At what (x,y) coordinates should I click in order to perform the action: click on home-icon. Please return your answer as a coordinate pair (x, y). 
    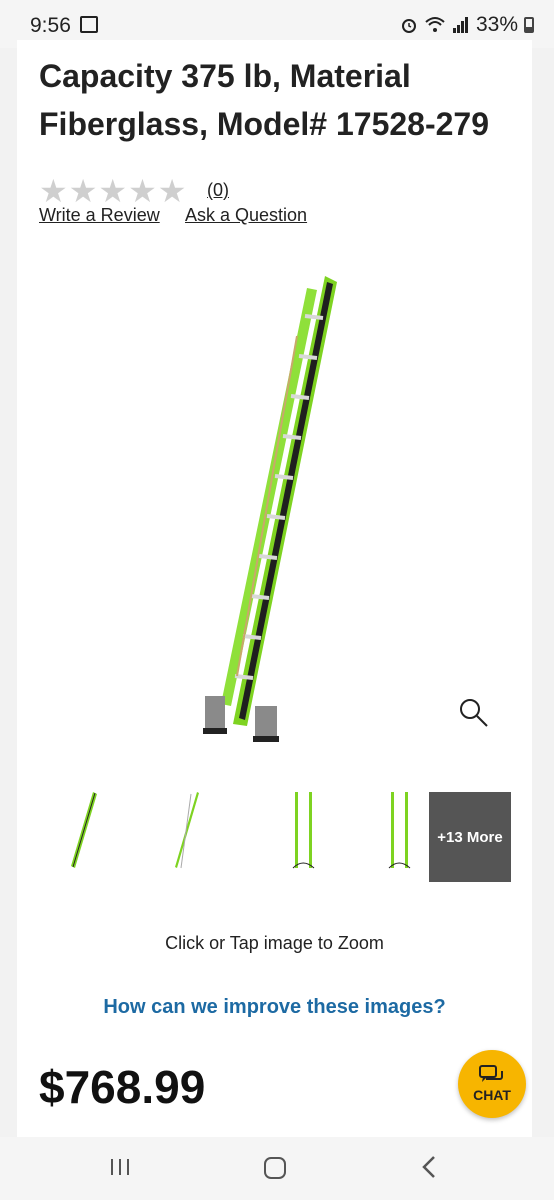
    Looking at the image, I should click on (275, 1168).